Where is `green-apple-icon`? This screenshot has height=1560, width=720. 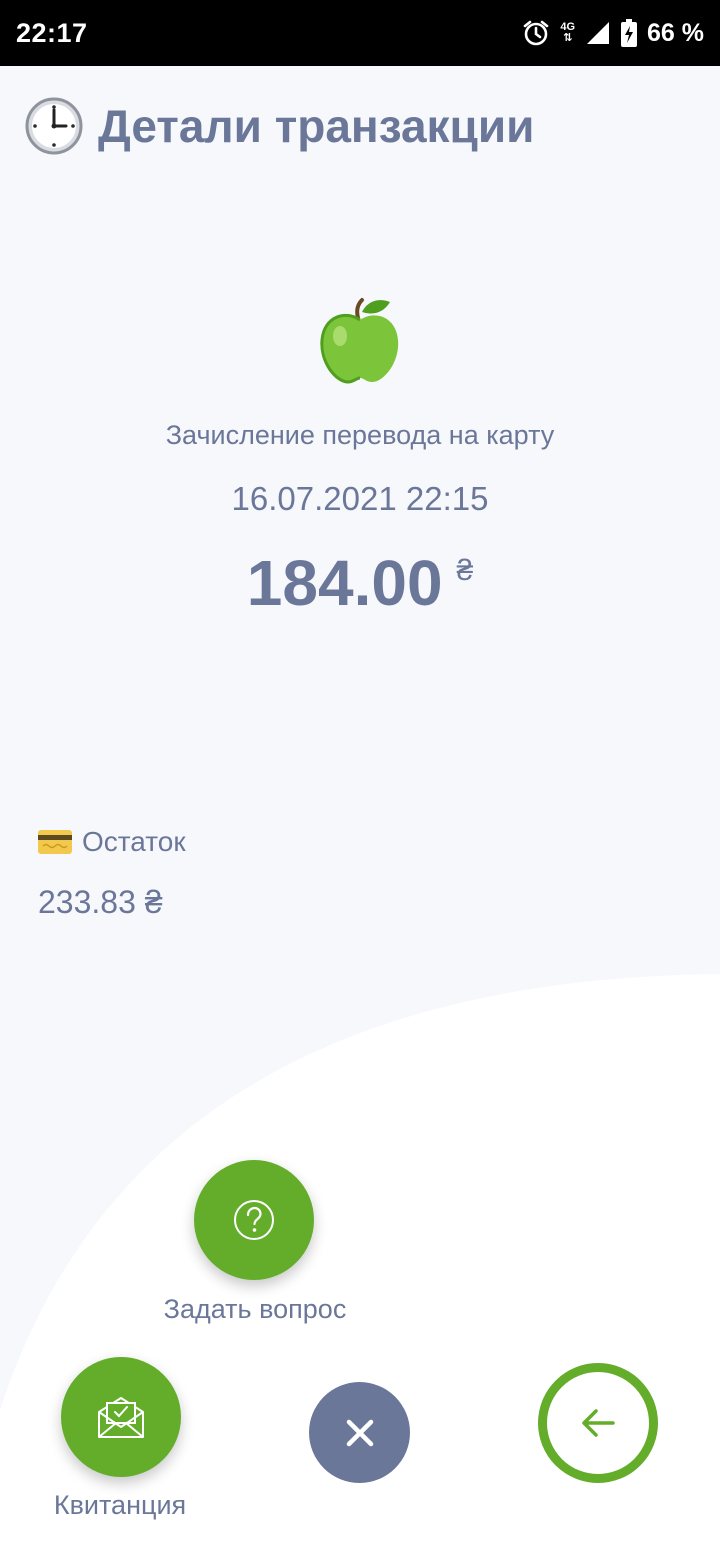 green-apple-icon is located at coordinates (359, 341).